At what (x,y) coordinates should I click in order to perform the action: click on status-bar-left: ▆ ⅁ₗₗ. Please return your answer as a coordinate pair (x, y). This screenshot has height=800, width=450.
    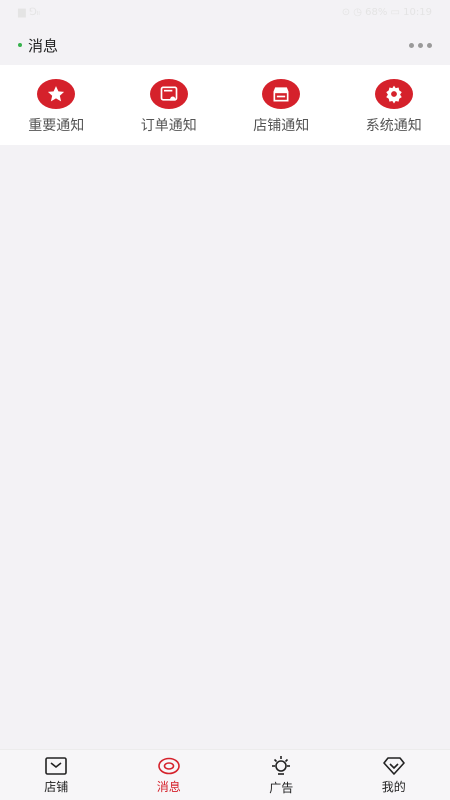
    Looking at the image, I should click on (29, 12).